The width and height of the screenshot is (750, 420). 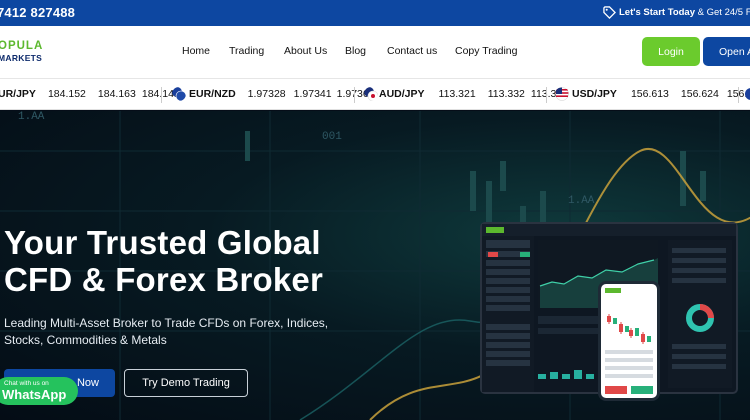 I want to click on ticker-item: EUR/NZD 1.97328 1.97341 1.9736, so click(x=279, y=94).